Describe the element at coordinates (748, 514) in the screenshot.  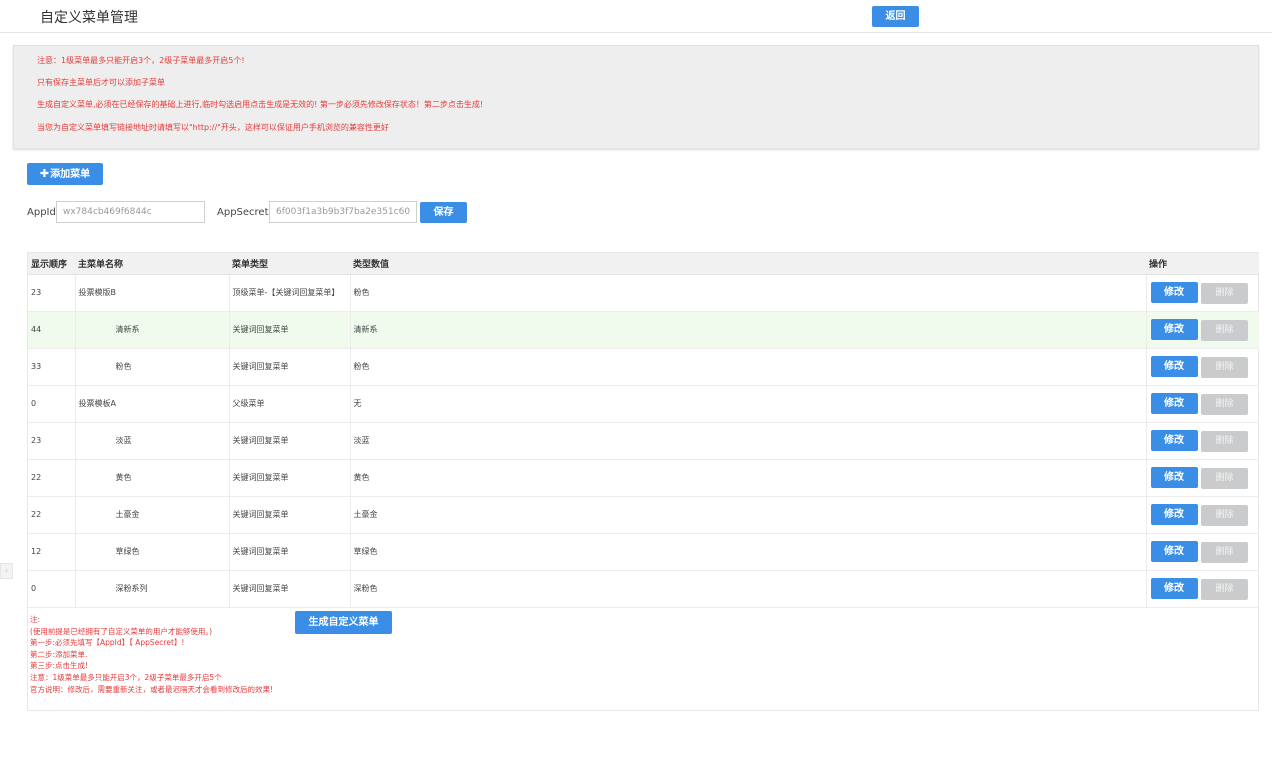
I see `cell-value: 土豪金` at that location.